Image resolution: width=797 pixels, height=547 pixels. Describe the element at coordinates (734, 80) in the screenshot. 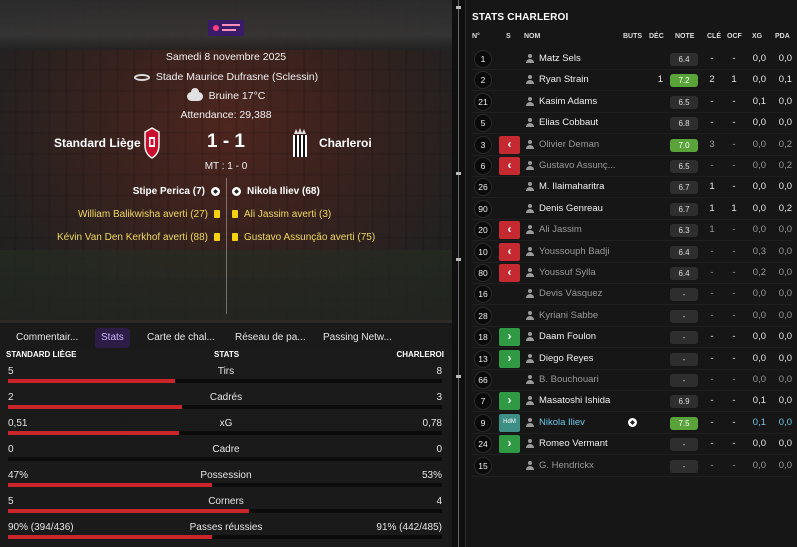

I see `ocf-value: 1` at that location.